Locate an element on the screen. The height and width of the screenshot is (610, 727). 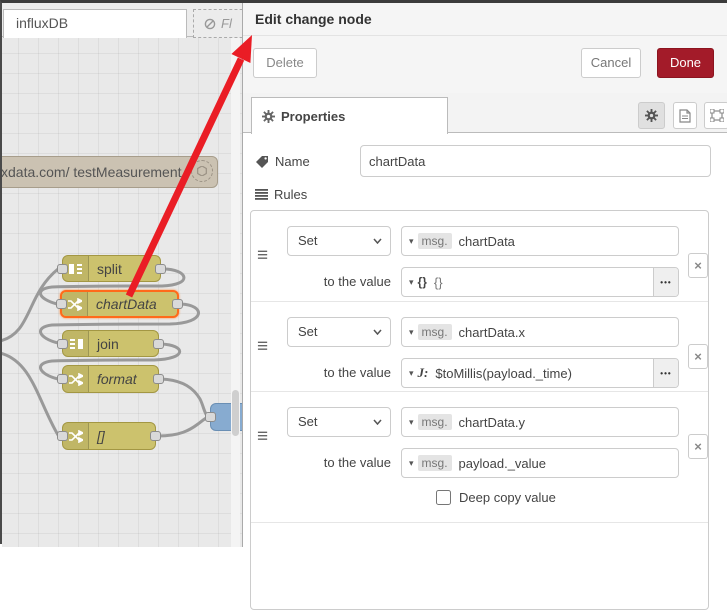
dialog-title: Edit change node is located at coordinates (485, 19).